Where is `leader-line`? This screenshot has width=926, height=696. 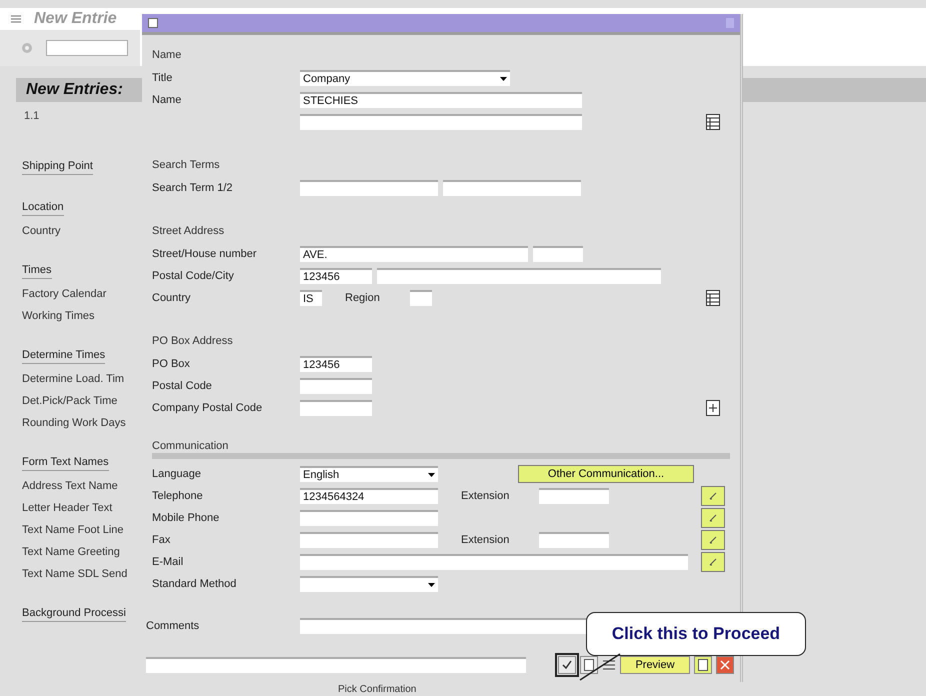
leader-line is located at coordinates (600, 667).